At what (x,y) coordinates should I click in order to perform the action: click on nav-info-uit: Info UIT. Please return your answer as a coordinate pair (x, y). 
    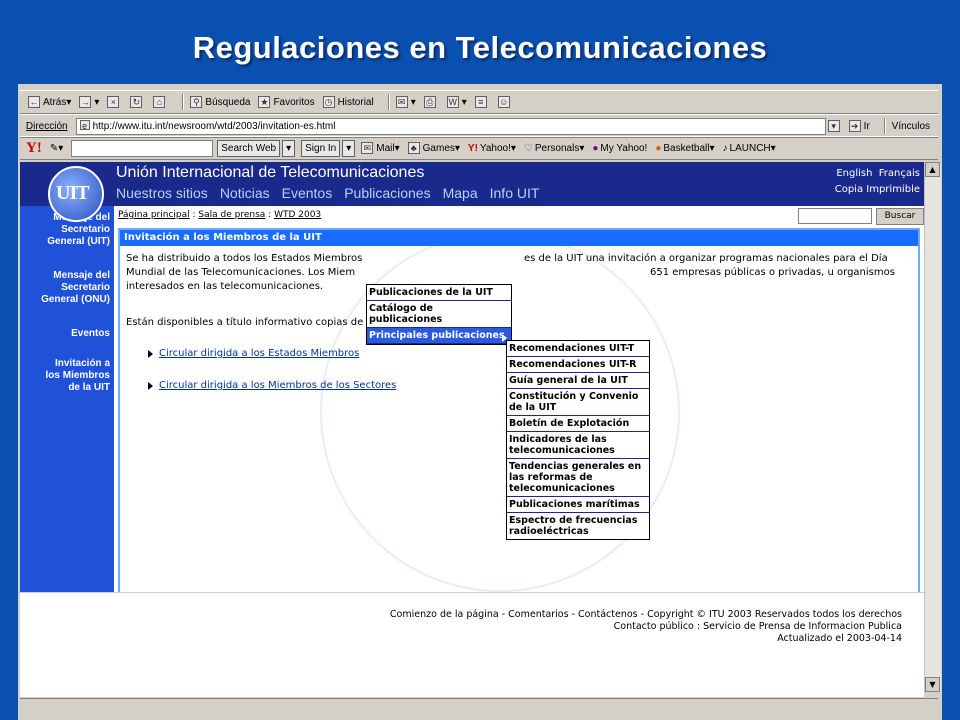
    Looking at the image, I should click on (515, 193).